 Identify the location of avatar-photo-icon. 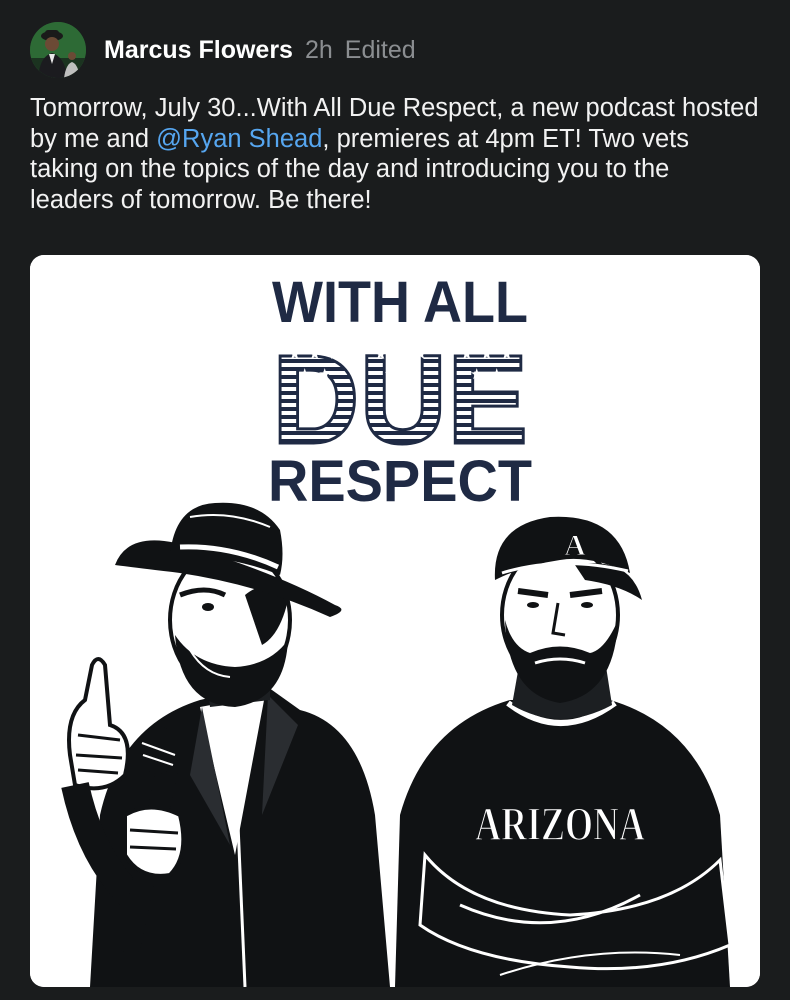
(58, 50).